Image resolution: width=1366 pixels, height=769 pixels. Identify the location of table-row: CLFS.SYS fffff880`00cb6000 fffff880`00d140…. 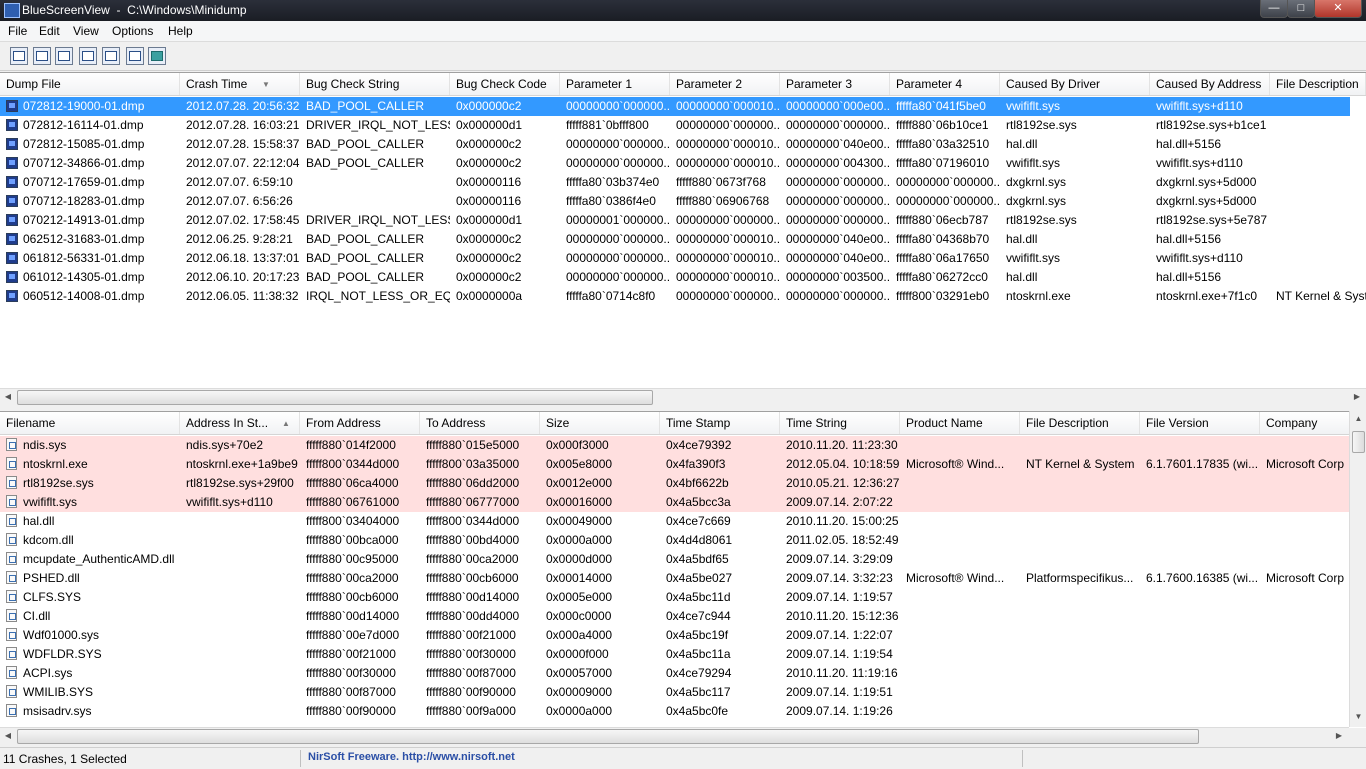
(675, 597).